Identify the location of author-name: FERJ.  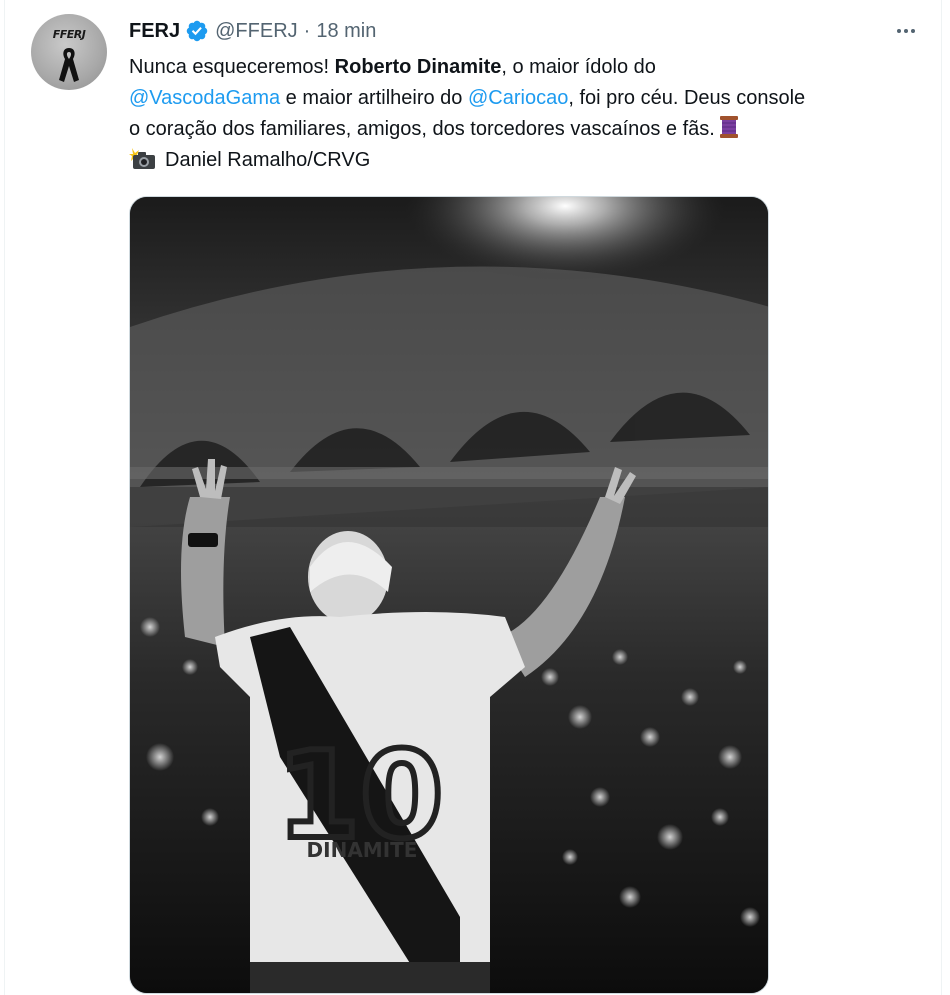
(154, 31).